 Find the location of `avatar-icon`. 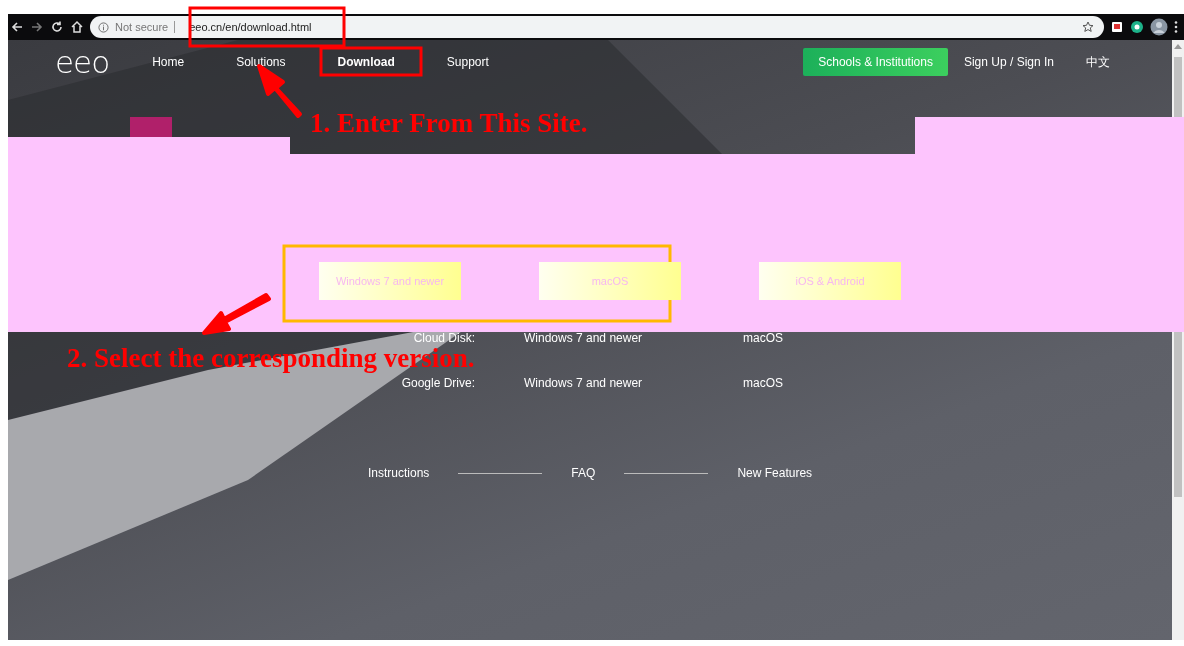

avatar-icon is located at coordinates (1159, 27).